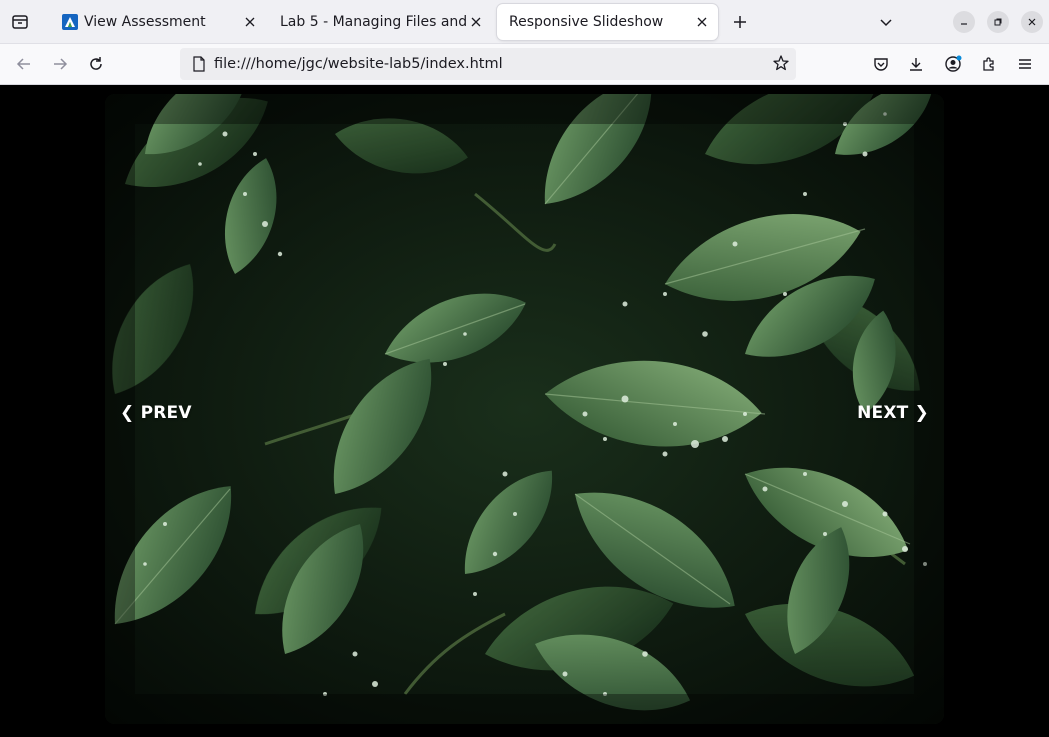 Image resolution: width=1049 pixels, height=737 pixels. Describe the element at coordinates (156, 413) in the screenshot. I see `prev-button: ❮ PREV` at that location.